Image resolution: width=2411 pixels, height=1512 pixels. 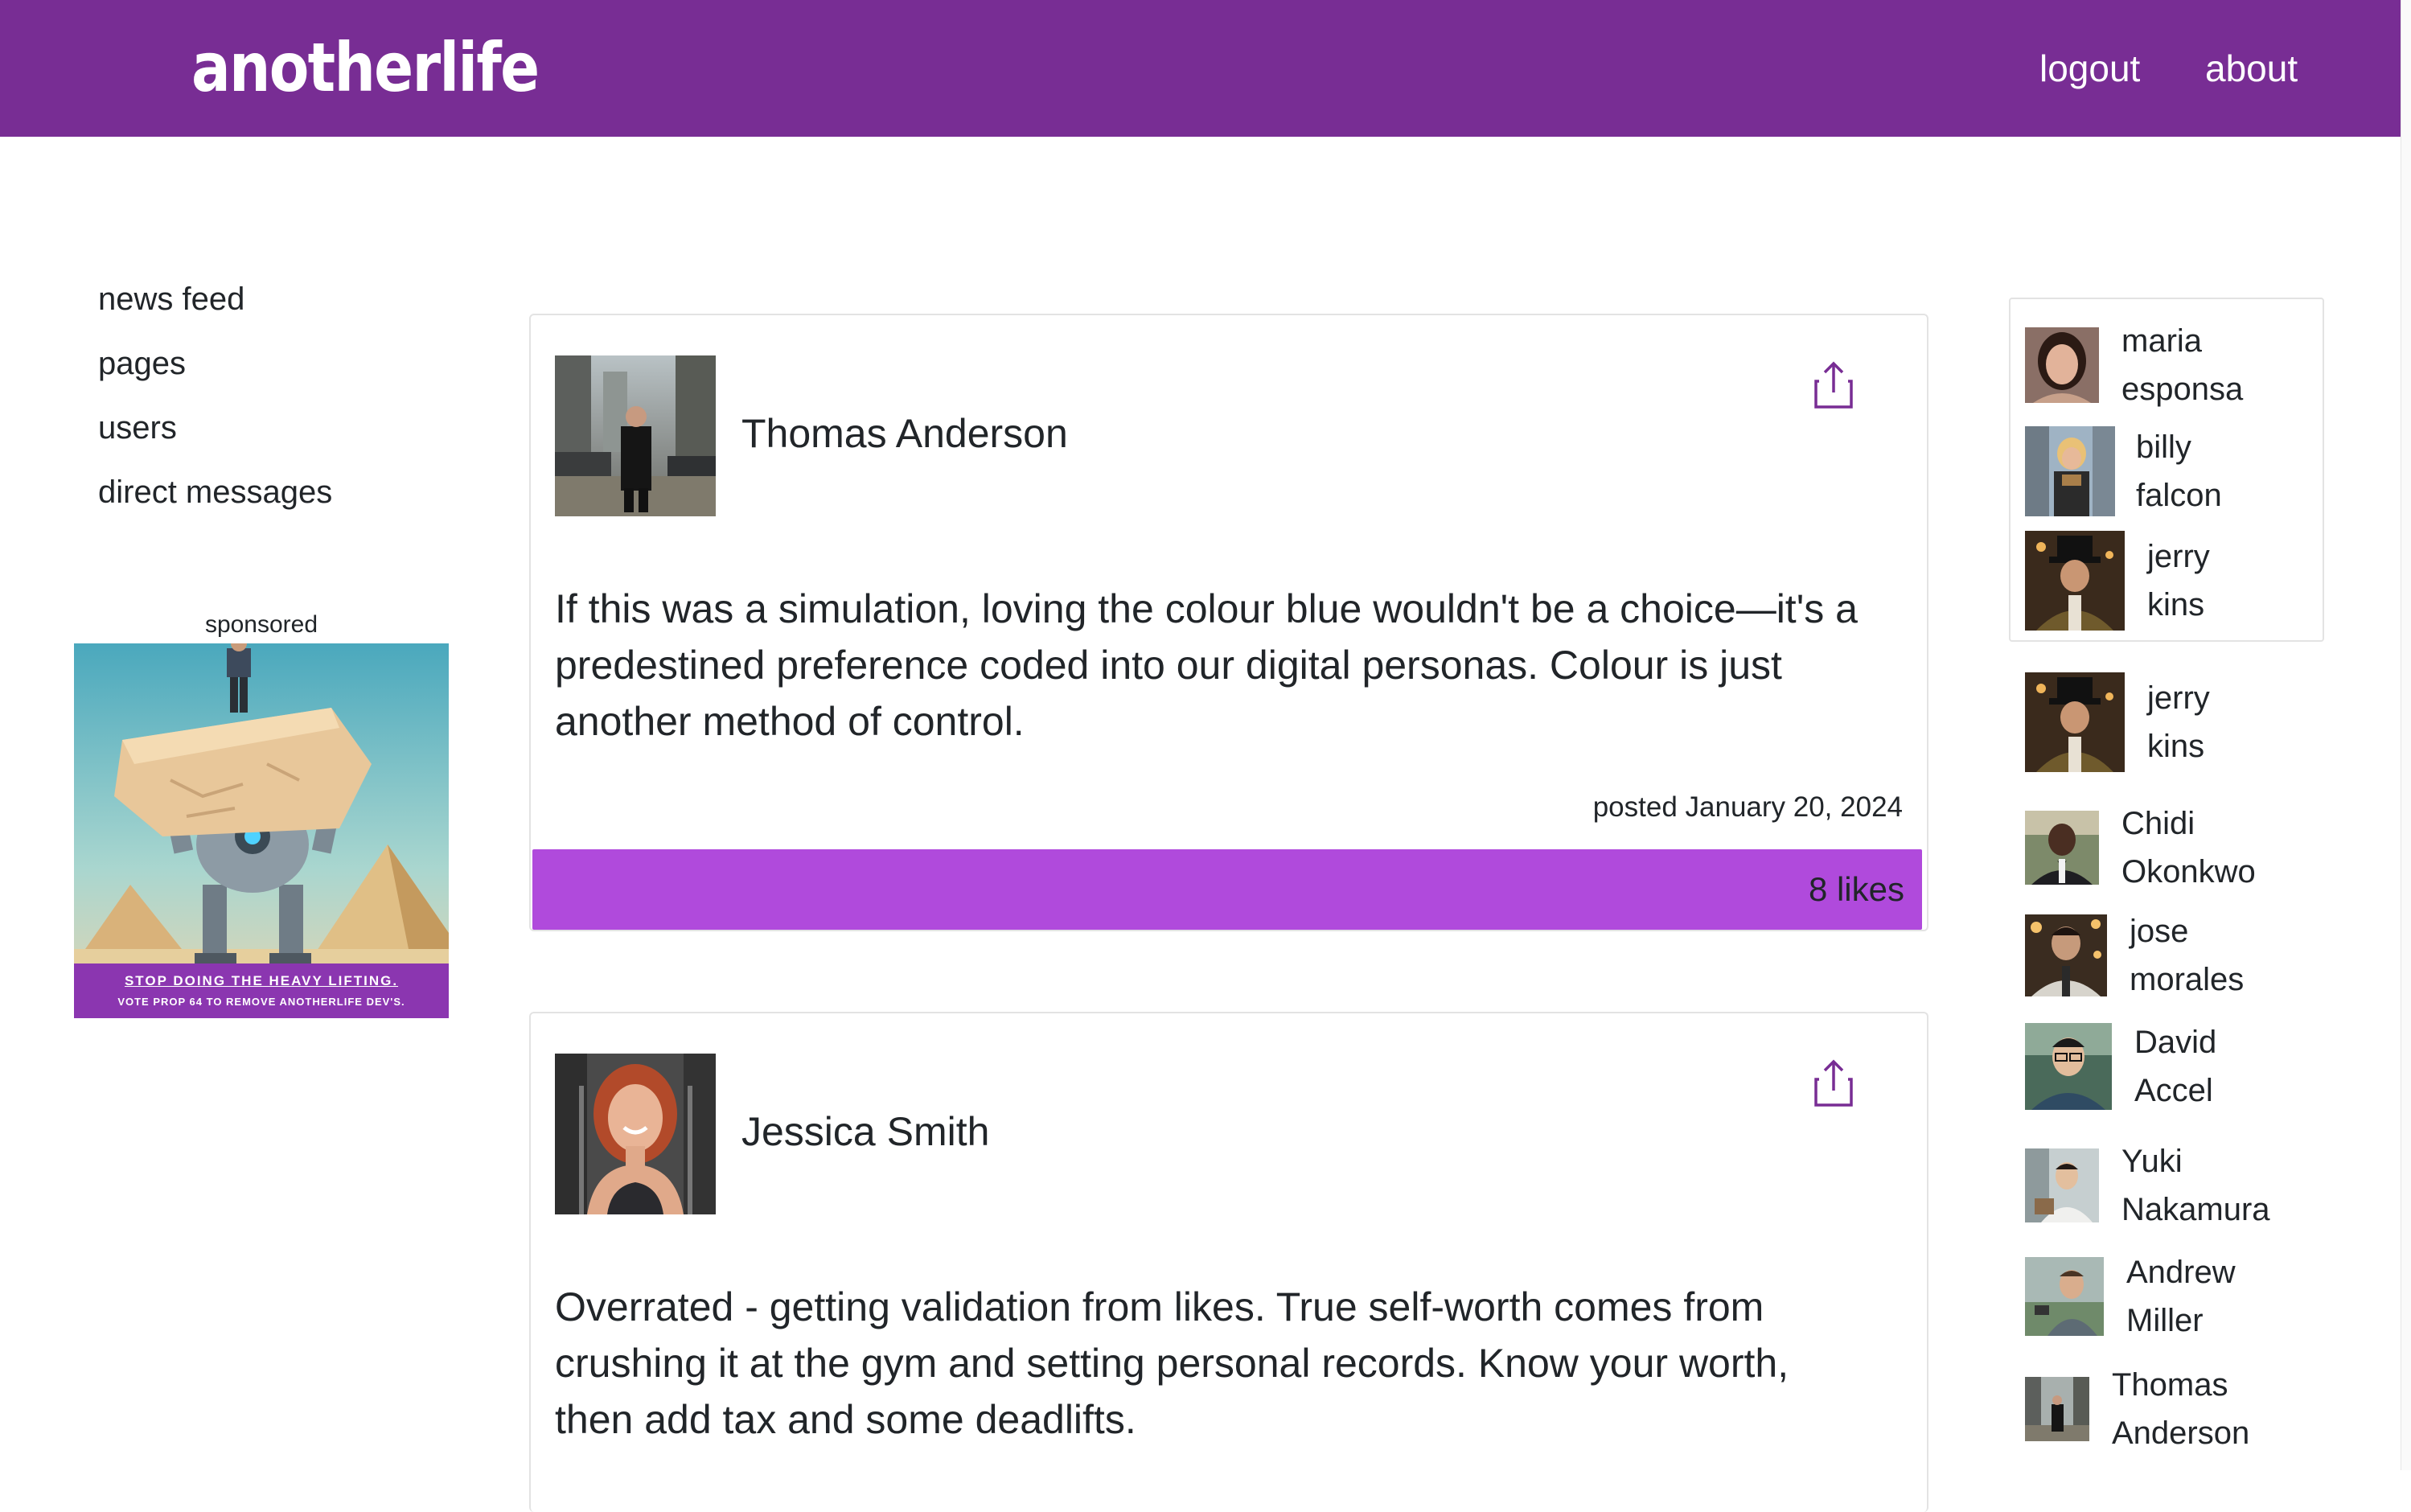 What do you see at coordinates (365, 67) in the screenshot?
I see `brand-logo: anotherlife` at bounding box center [365, 67].